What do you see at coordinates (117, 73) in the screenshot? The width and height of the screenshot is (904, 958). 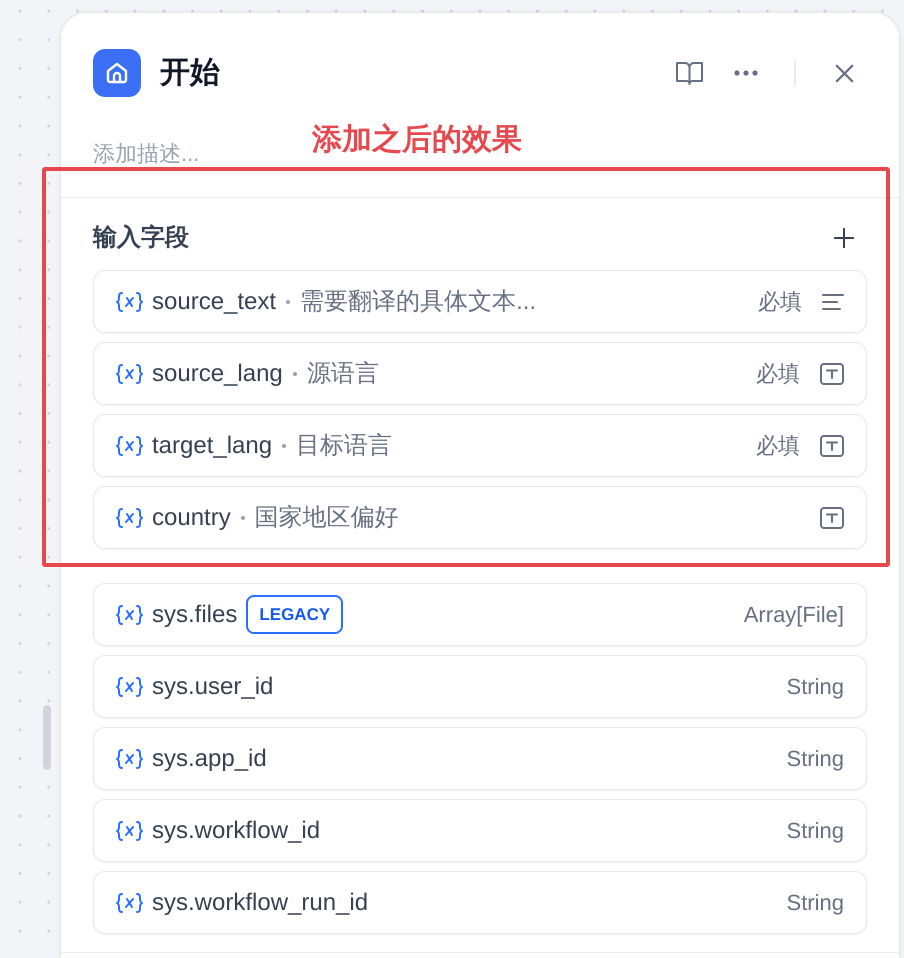 I see `home-icon` at bounding box center [117, 73].